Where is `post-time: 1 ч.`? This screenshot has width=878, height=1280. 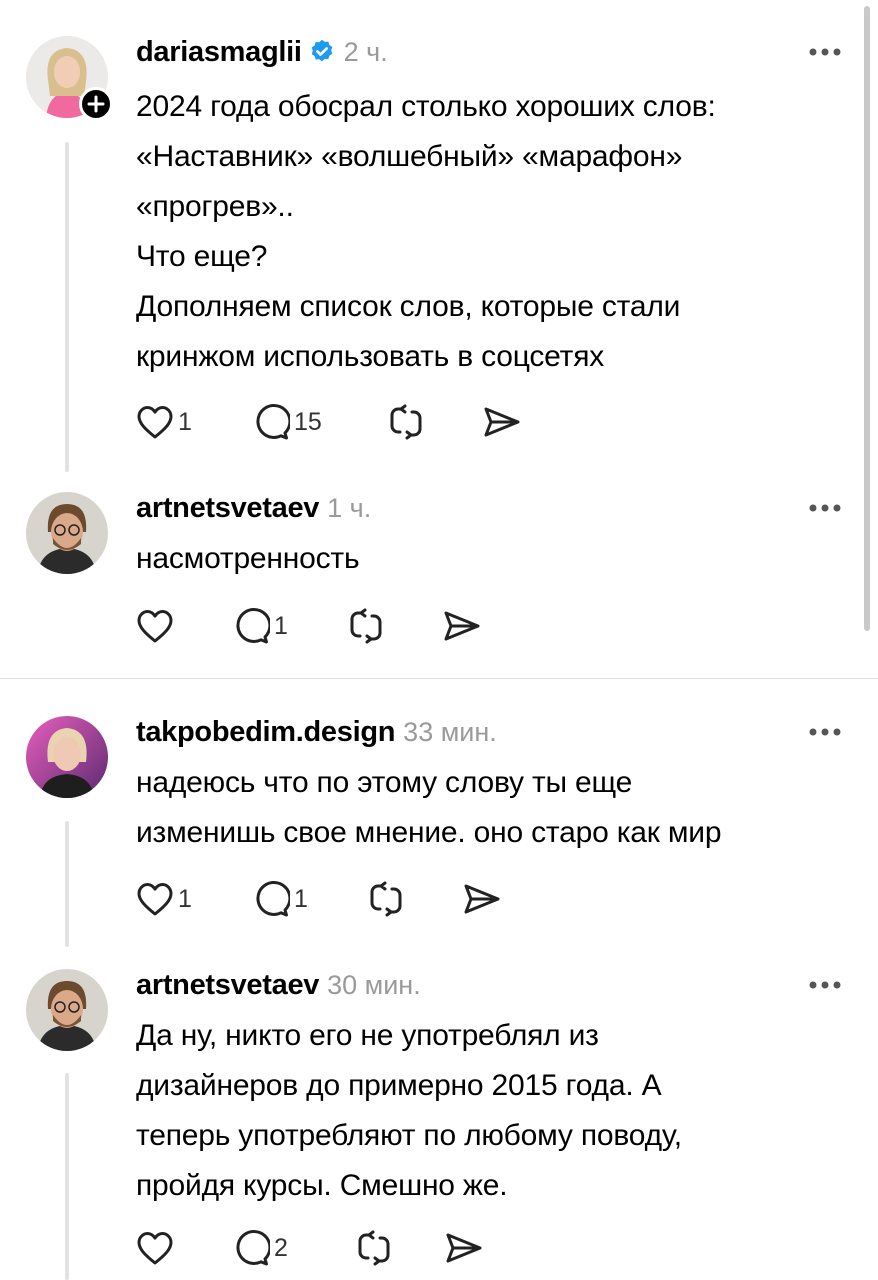 post-time: 1 ч. is located at coordinates (349, 507).